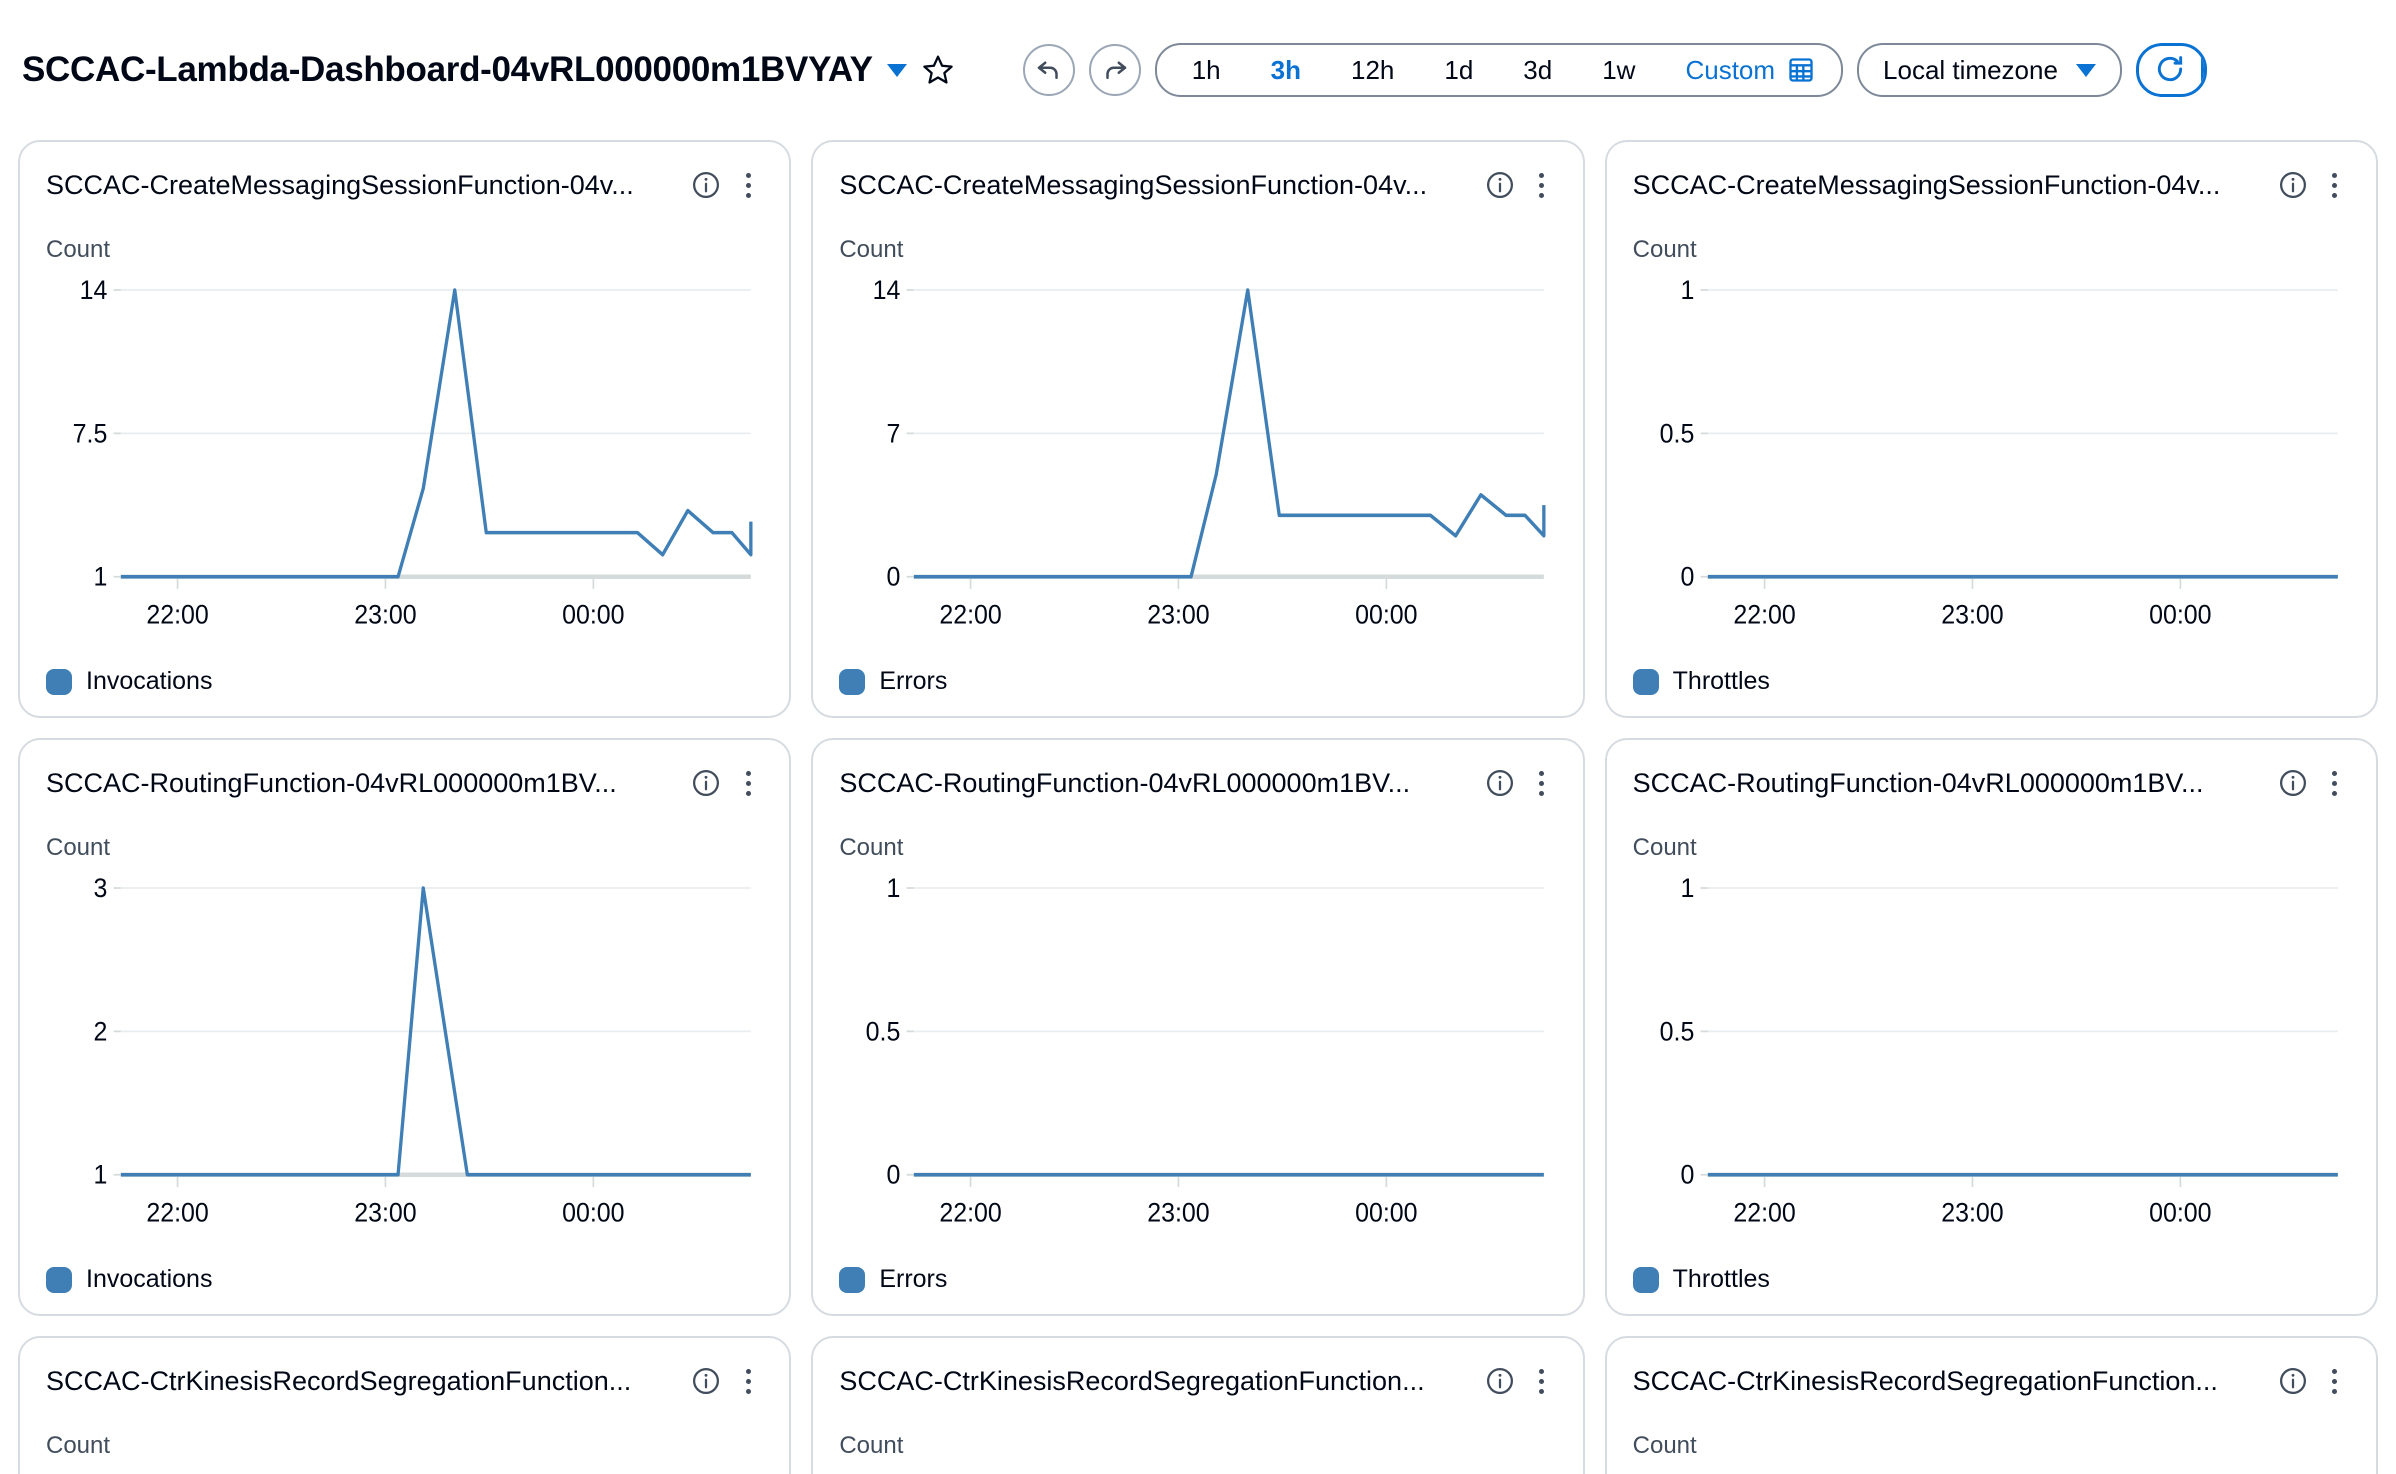 The image size is (2396, 1474). I want to click on time-range-12h: 12h, so click(1372, 70).